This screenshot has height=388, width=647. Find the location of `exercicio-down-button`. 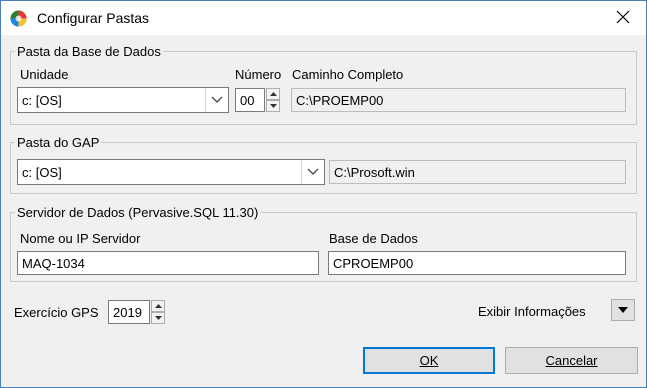

exercicio-down-button is located at coordinates (158, 318).